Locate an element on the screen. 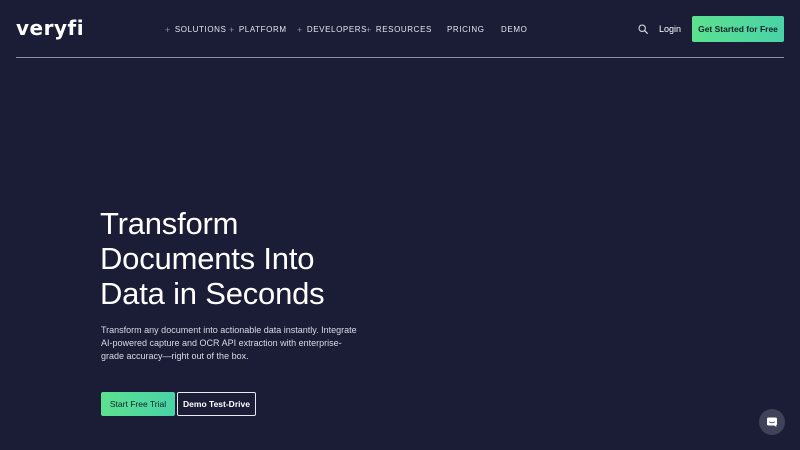 The height and width of the screenshot is (450, 800). header-divider is located at coordinates (400, 57).